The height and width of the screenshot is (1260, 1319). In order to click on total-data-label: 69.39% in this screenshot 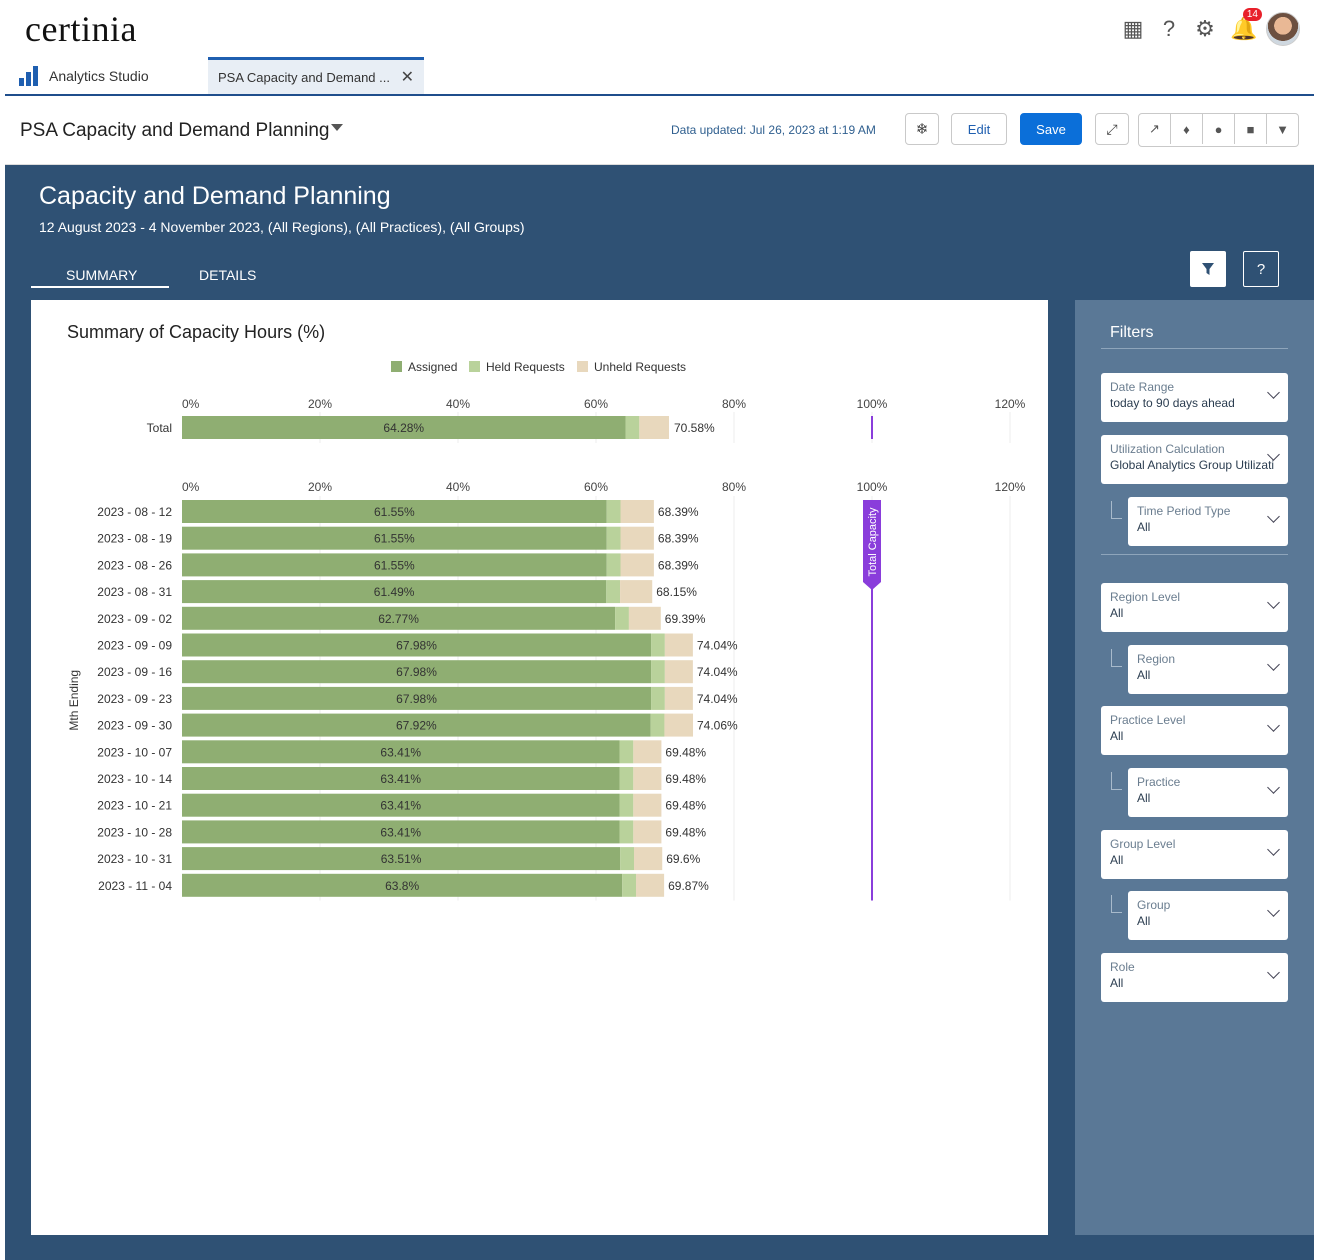, I will do `click(685, 619)`.